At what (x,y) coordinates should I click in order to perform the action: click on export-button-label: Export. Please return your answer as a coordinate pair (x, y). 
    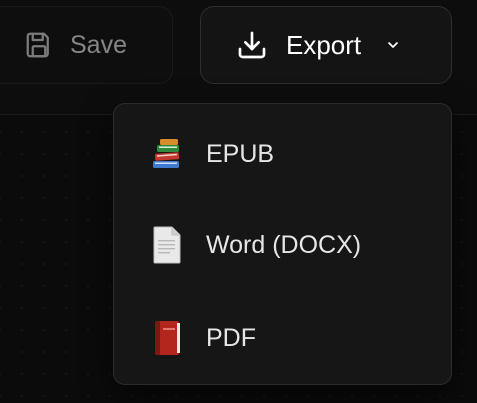
    Looking at the image, I should click on (324, 44).